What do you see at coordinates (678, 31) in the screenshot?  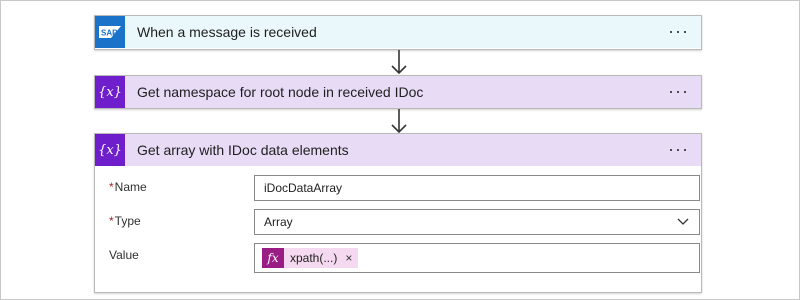 I see `trigger-more-options-button: ···` at bounding box center [678, 31].